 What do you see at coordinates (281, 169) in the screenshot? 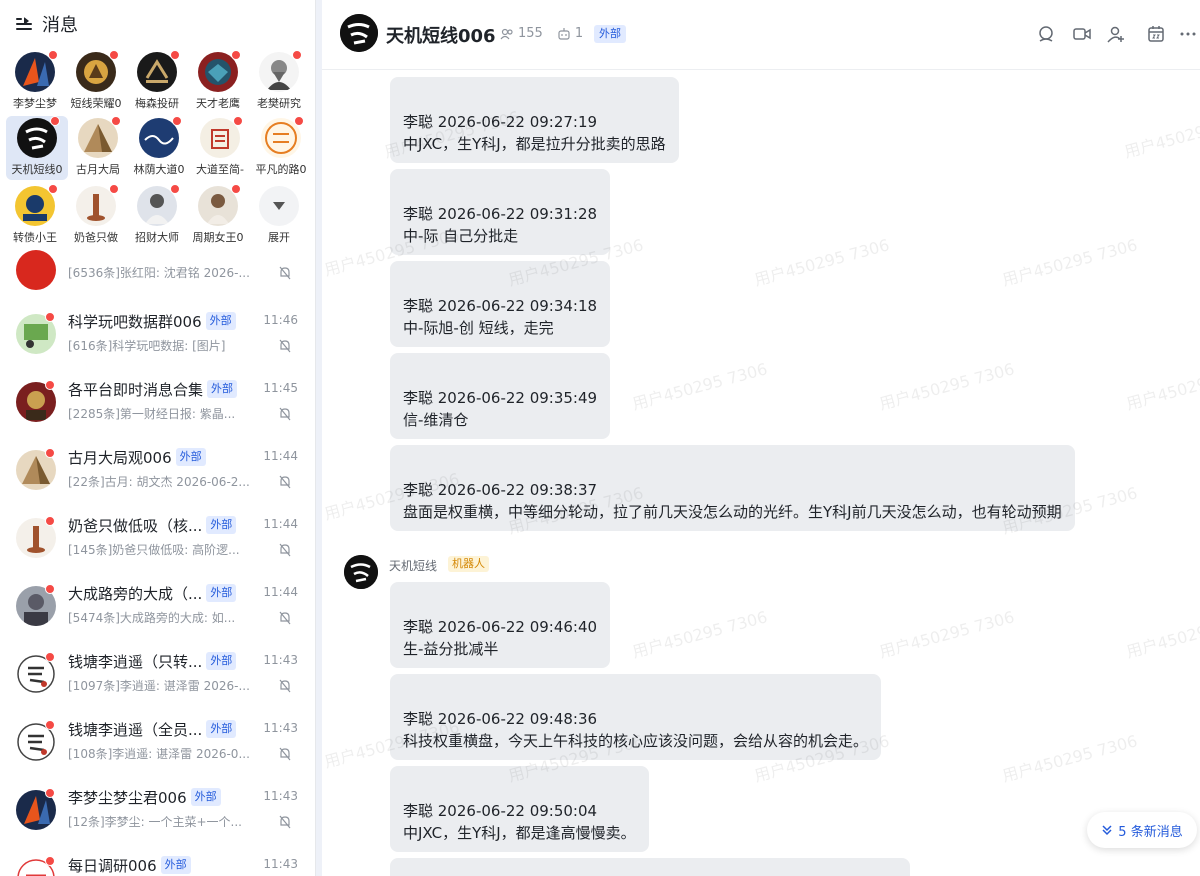
I see `pinned-group-label: 平凡的路0` at bounding box center [281, 169].